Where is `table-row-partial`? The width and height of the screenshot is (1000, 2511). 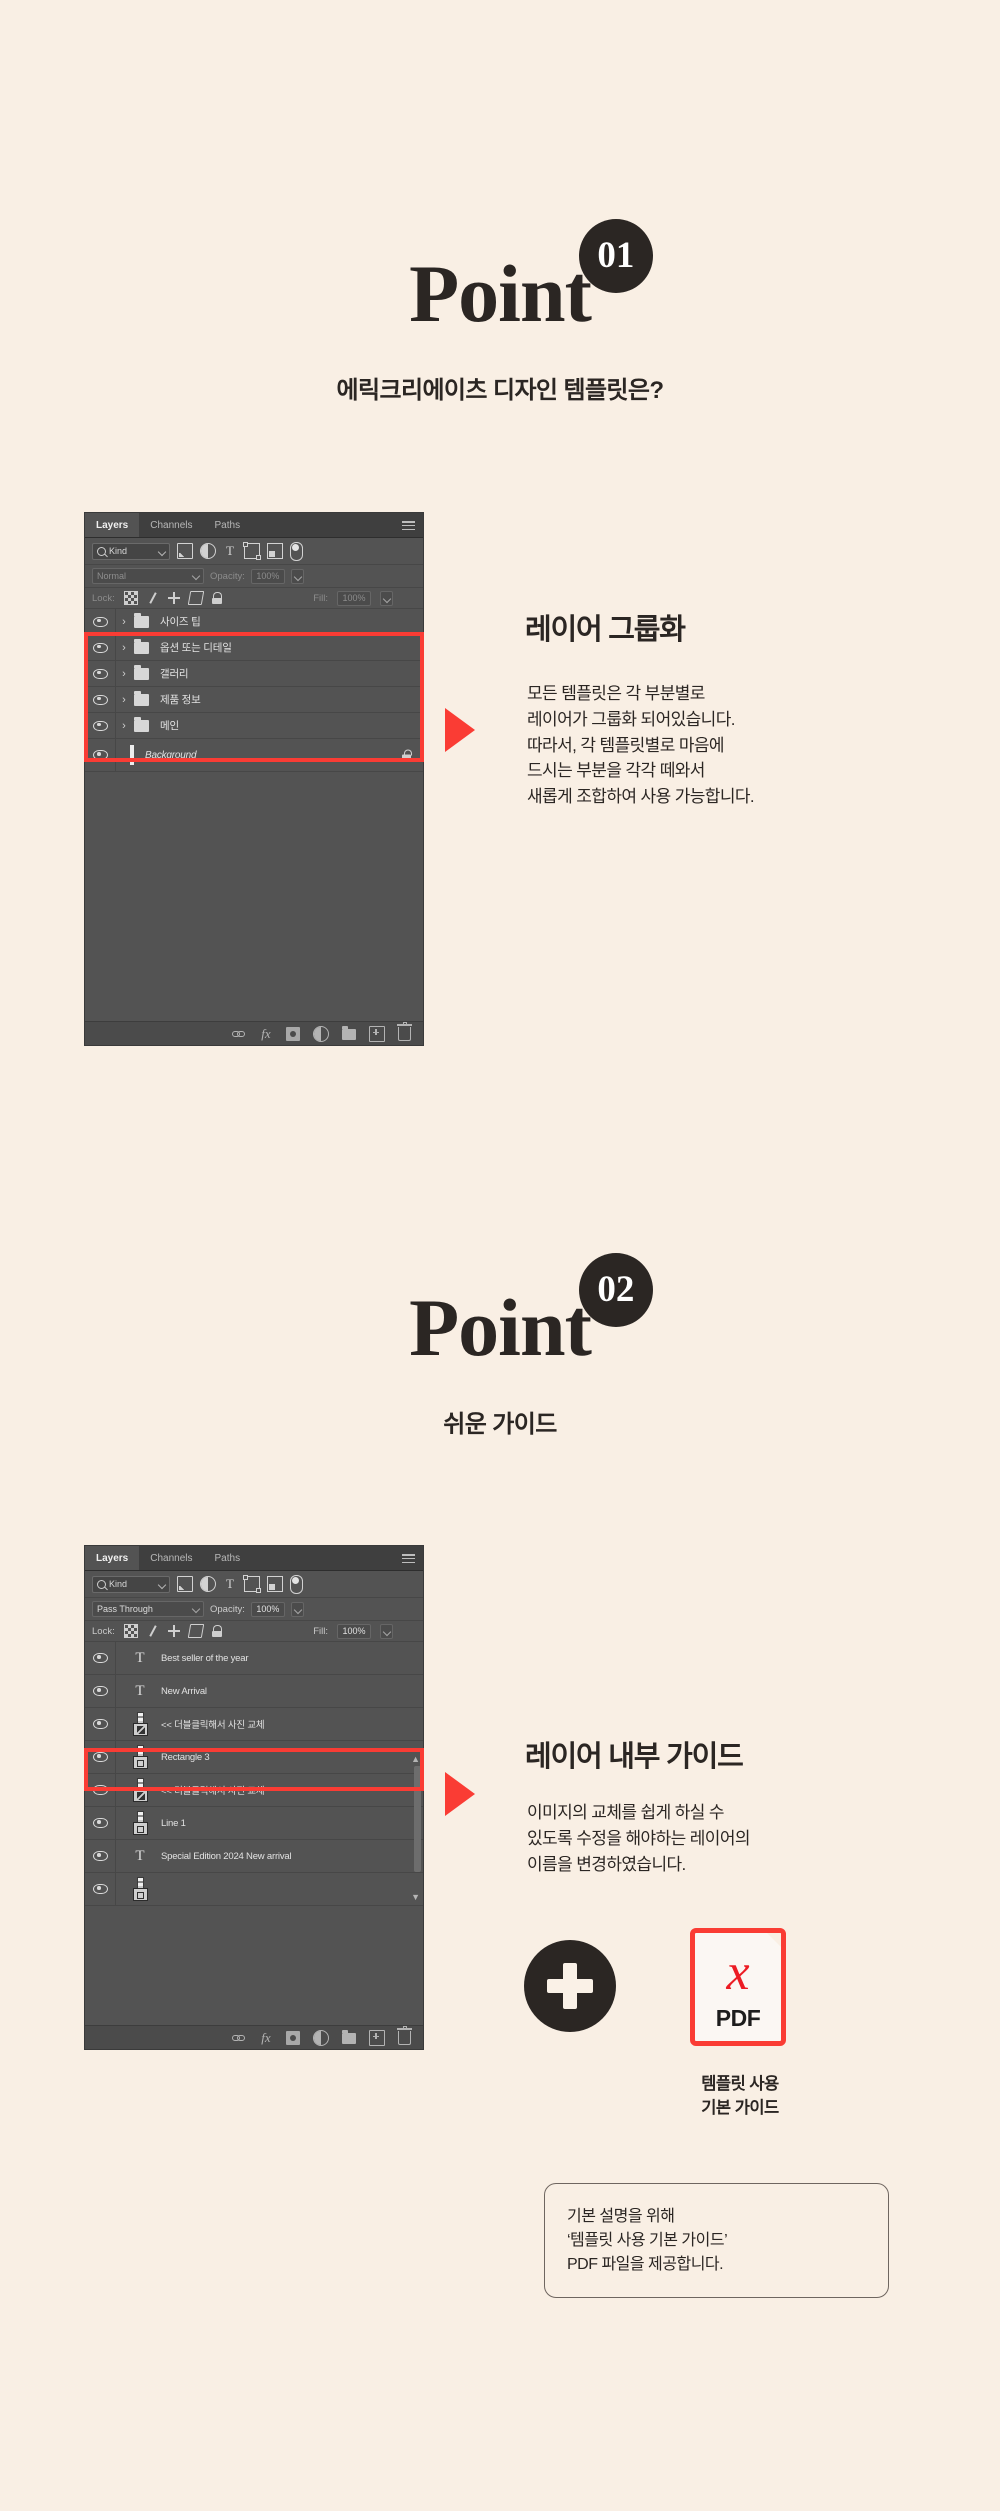 table-row-partial is located at coordinates (254, 1889).